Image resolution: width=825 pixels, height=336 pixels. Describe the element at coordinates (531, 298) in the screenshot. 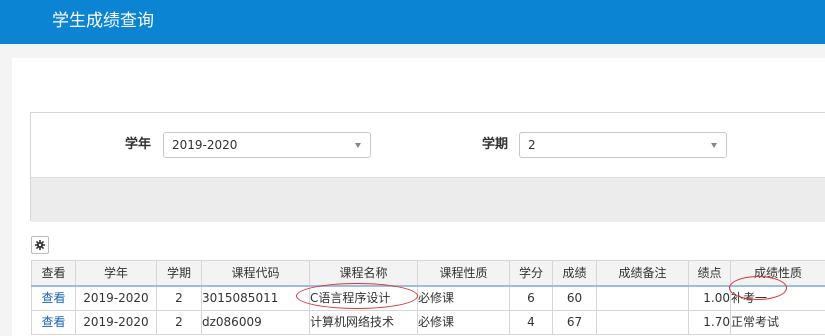

I see `cell-credit: 6` at that location.